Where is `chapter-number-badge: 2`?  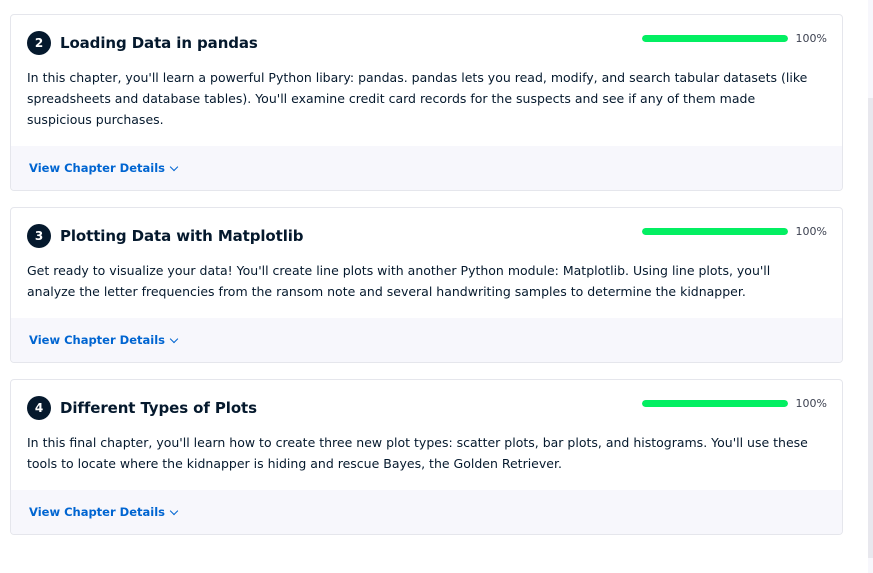 chapter-number-badge: 2 is located at coordinates (39, 43).